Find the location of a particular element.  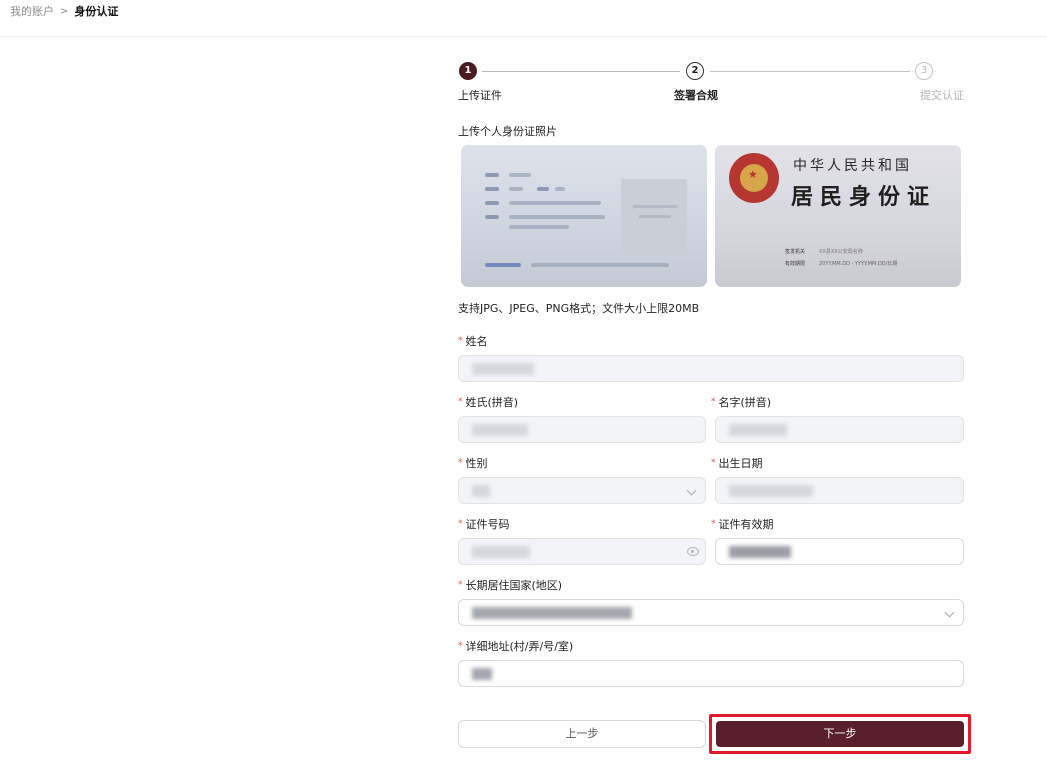

id-validity-label: * 证件有效期 is located at coordinates (742, 524).